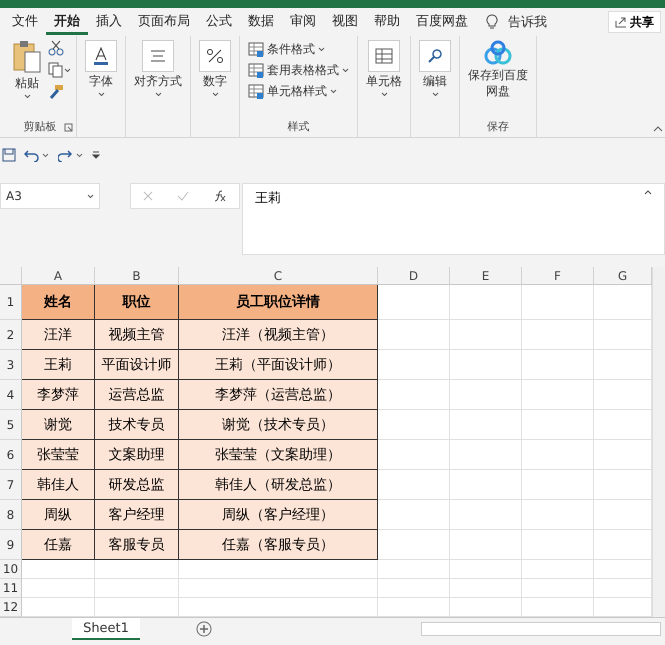  What do you see at coordinates (59, 70) in the screenshot?
I see `copy-icon` at bounding box center [59, 70].